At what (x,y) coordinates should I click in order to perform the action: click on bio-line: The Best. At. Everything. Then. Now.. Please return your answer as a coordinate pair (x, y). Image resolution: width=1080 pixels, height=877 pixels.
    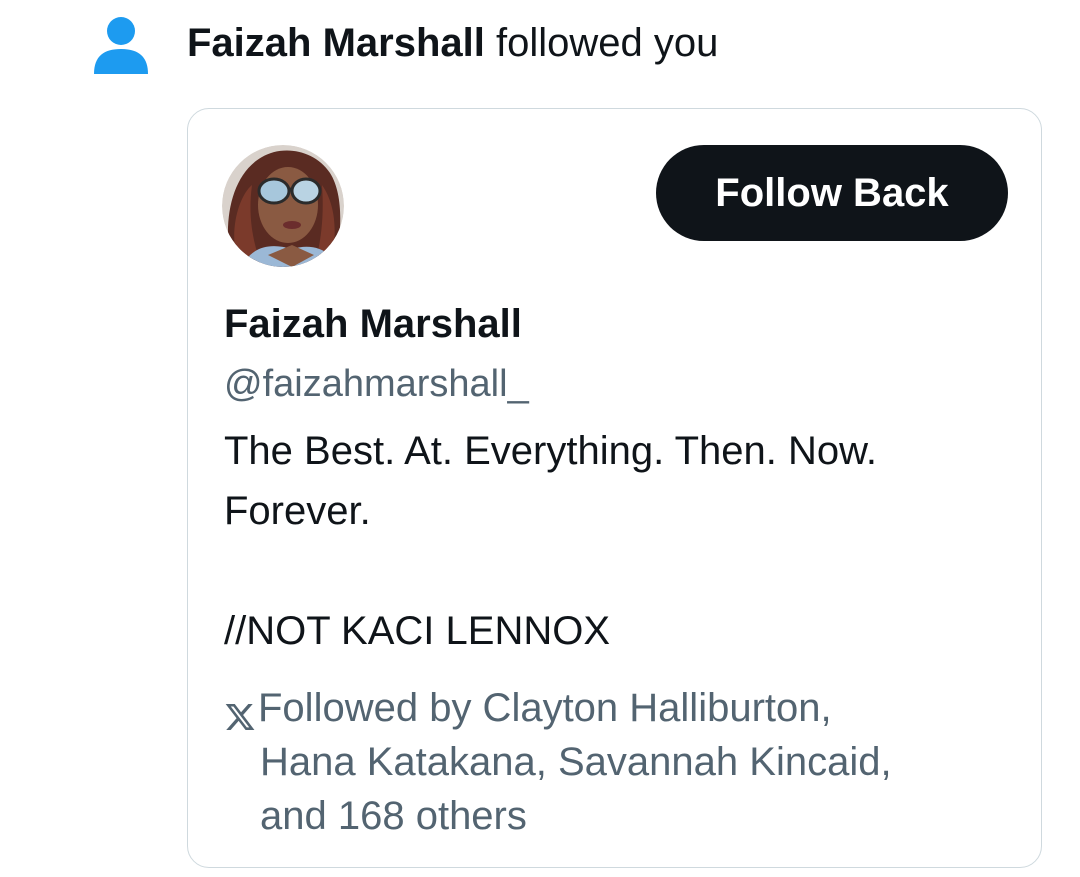
    Looking at the image, I should click on (550, 451).